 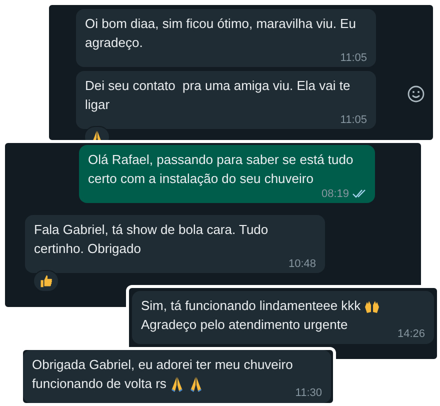 What do you see at coordinates (152, 239) in the screenshot?
I see `message-text: Fala Gabriel, tá show de bola cara. Tudo certinho. Obrigado` at bounding box center [152, 239].